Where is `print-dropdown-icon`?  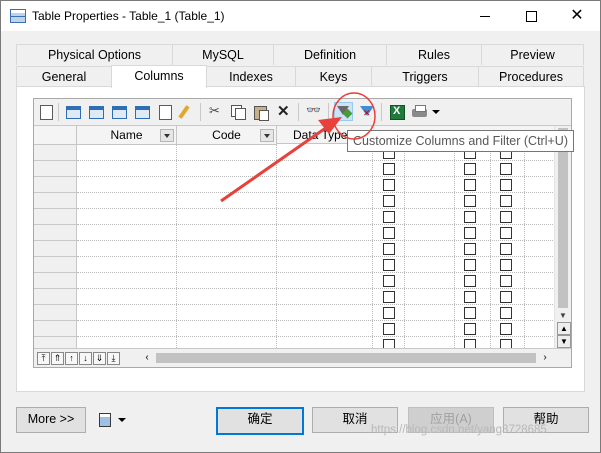
print-dropdown-icon is located at coordinates (435, 111).